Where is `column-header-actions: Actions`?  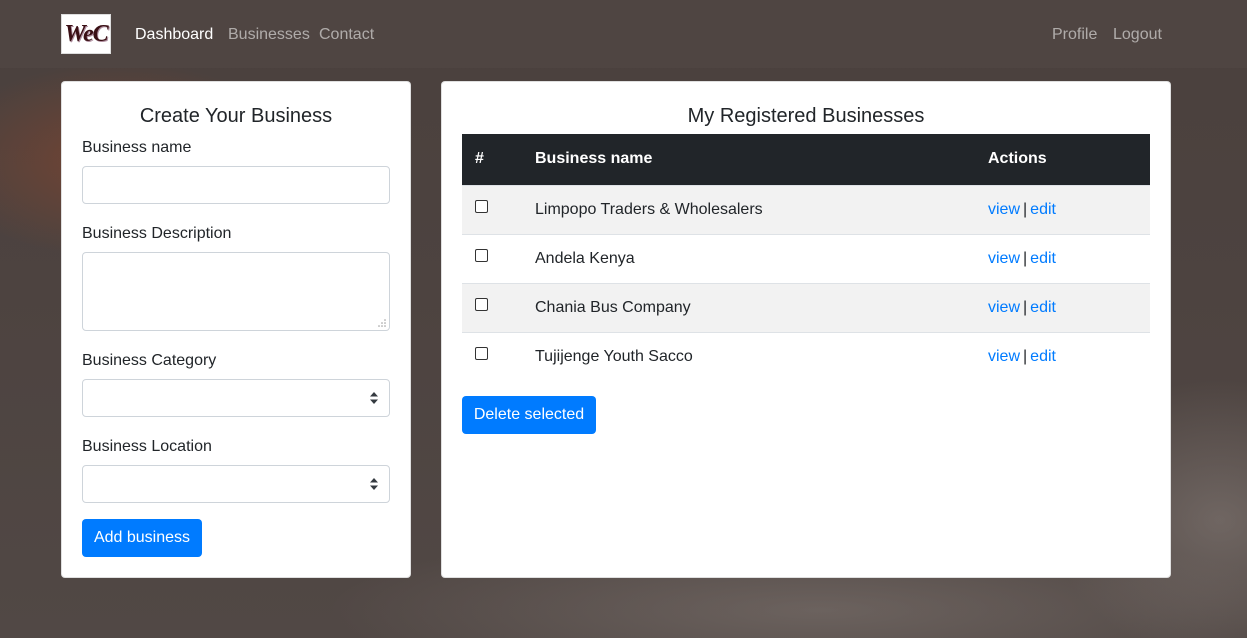
column-header-actions: Actions is located at coordinates (1017, 159).